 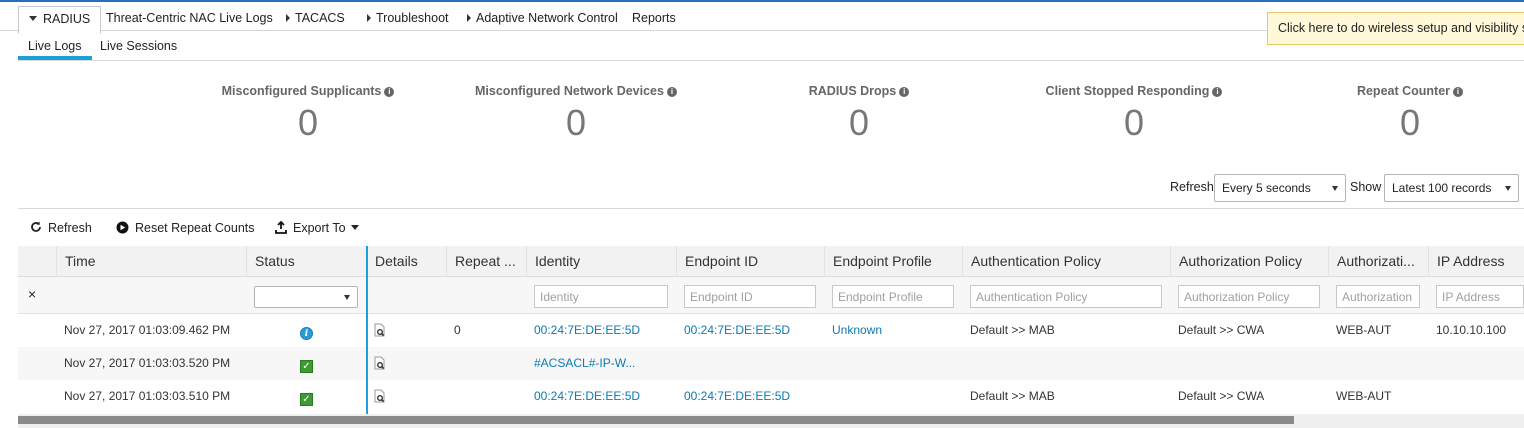 What do you see at coordinates (412, 18) in the screenshot?
I see `tab-label: Troubleshoot` at bounding box center [412, 18].